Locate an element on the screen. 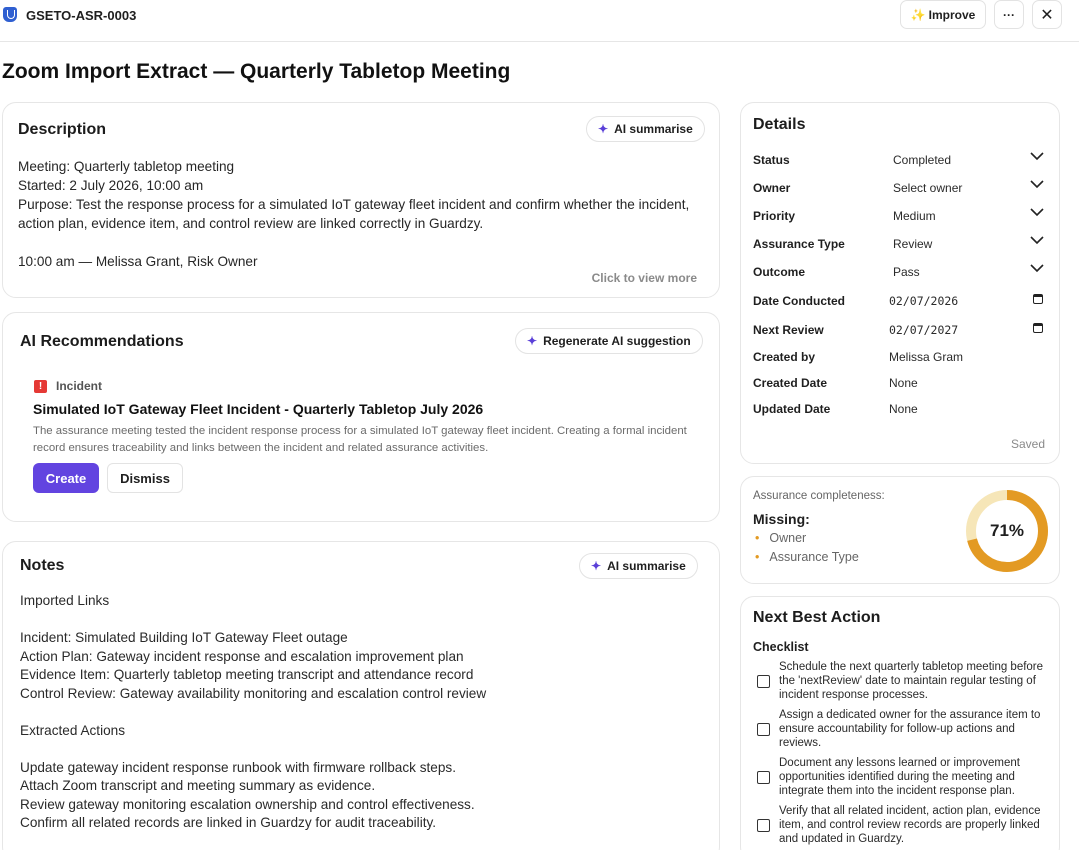 The height and width of the screenshot is (850, 1079). view-more-link: Click to view more is located at coordinates (644, 278).